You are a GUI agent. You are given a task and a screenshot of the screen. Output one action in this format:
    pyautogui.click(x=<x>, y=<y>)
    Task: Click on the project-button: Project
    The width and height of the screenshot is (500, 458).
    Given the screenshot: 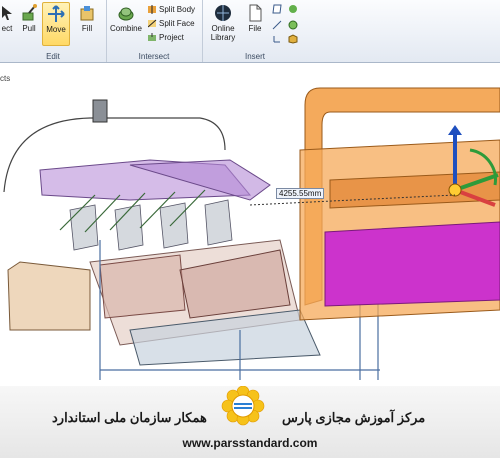 What is the action you would take?
    pyautogui.click(x=166, y=37)
    